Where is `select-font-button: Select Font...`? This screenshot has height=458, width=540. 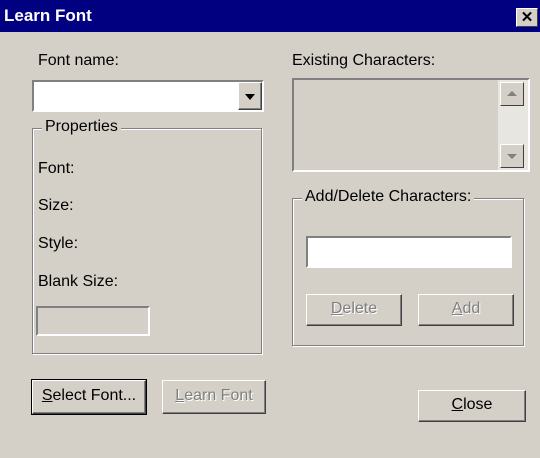 select-font-button: Select Font... is located at coordinates (89, 397).